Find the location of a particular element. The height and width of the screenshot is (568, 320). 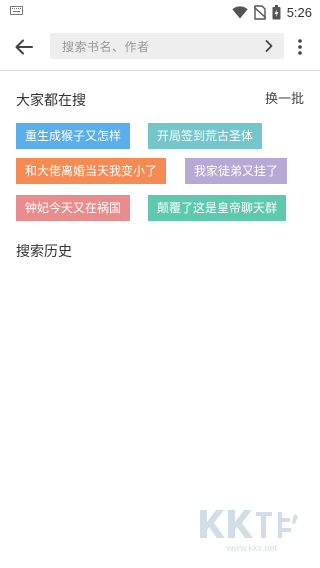

watermark-url: www.kkx.net is located at coordinates (252, 548).